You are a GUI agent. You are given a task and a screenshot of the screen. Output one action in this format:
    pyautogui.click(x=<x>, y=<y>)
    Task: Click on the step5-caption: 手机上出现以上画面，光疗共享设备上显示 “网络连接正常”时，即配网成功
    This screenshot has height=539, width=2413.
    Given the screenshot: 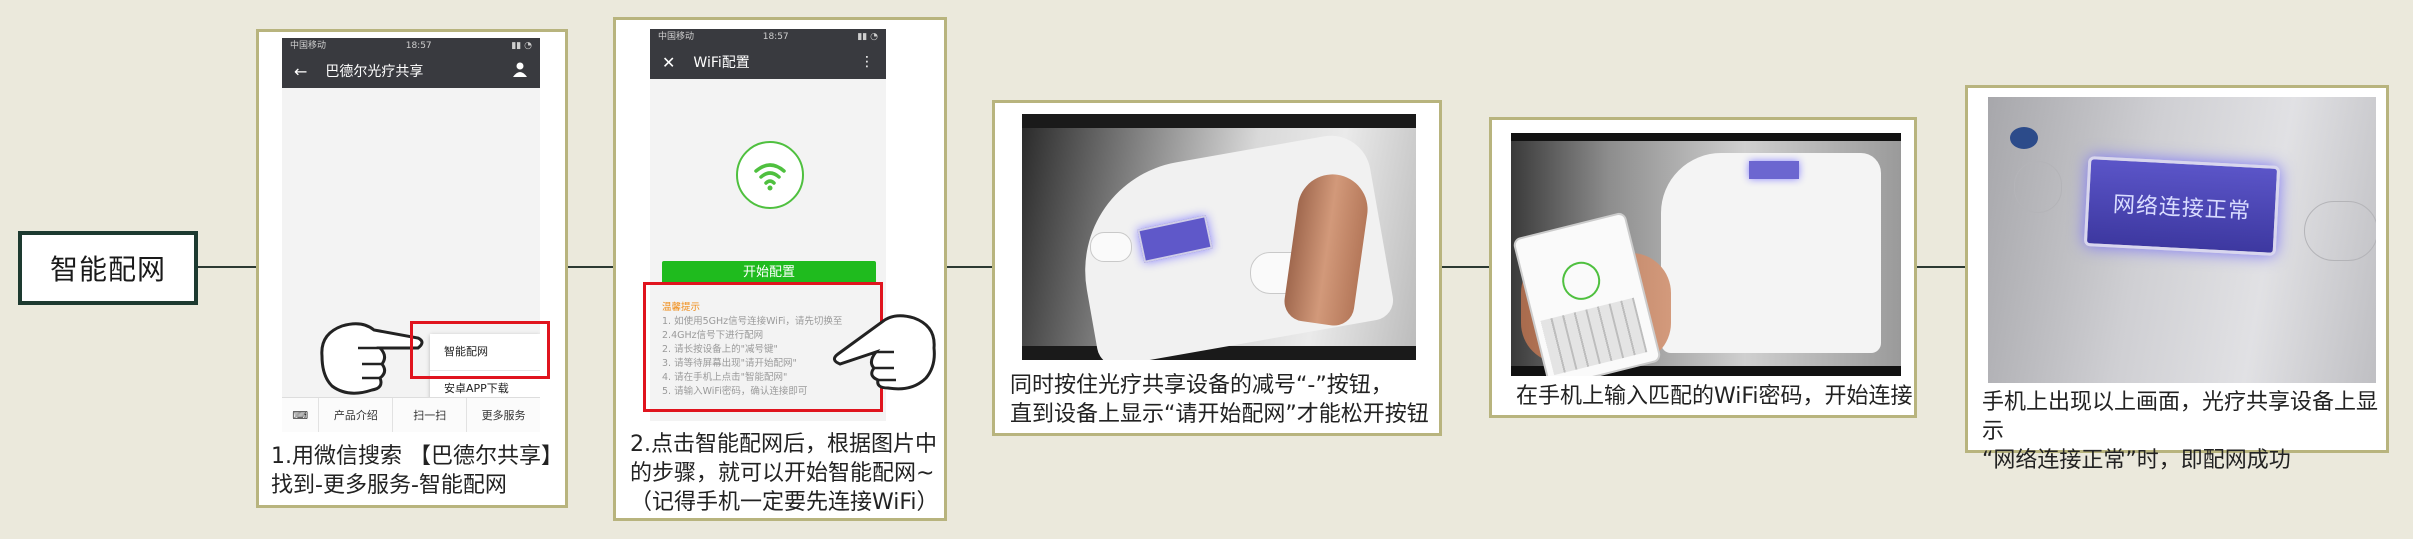 What is the action you would take?
    pyautogui.click(x=2180, y=431)
    